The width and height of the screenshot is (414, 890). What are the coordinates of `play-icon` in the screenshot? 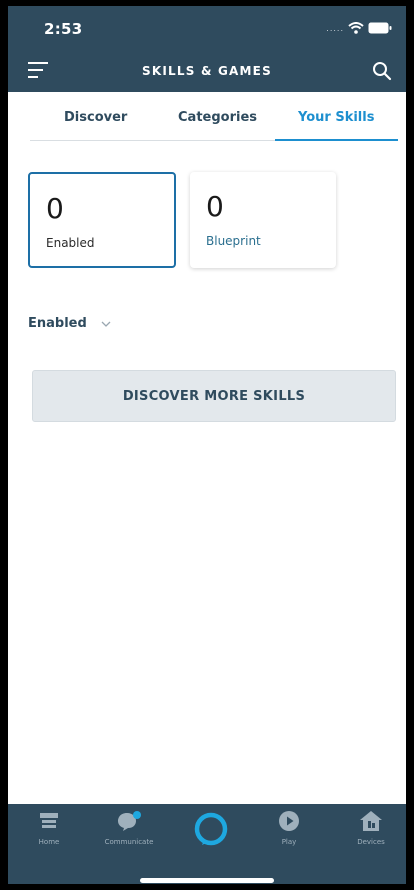 It's located at (289, 821).